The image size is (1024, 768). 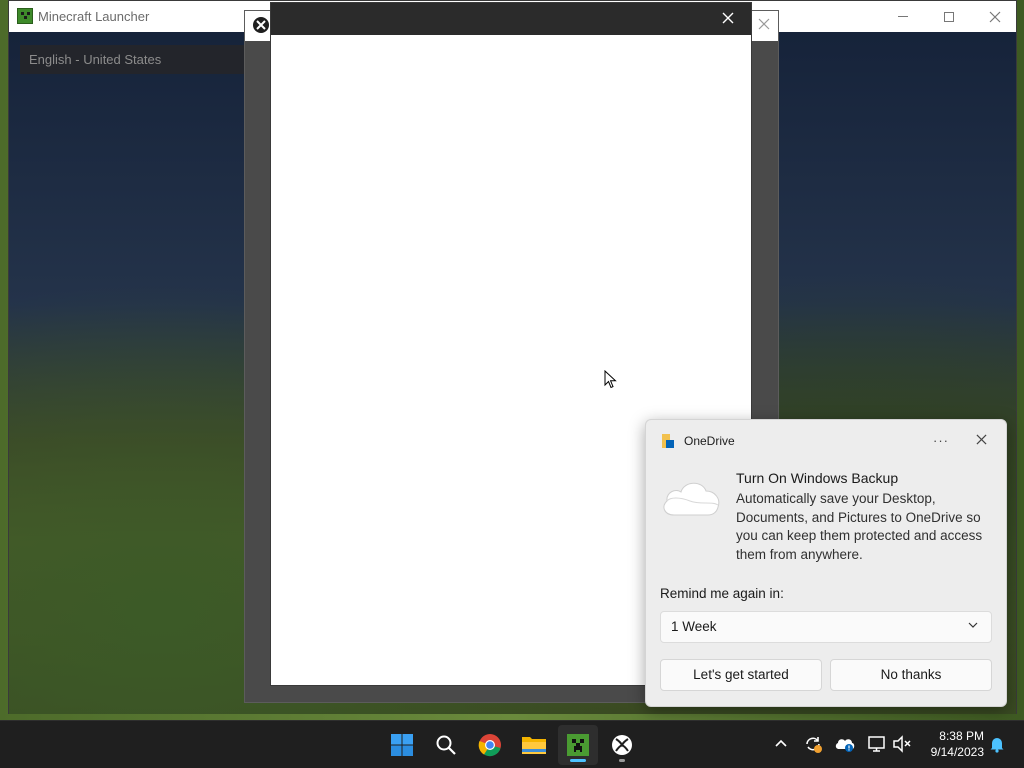 I want to click on start-button, so click(x=402, y=745).